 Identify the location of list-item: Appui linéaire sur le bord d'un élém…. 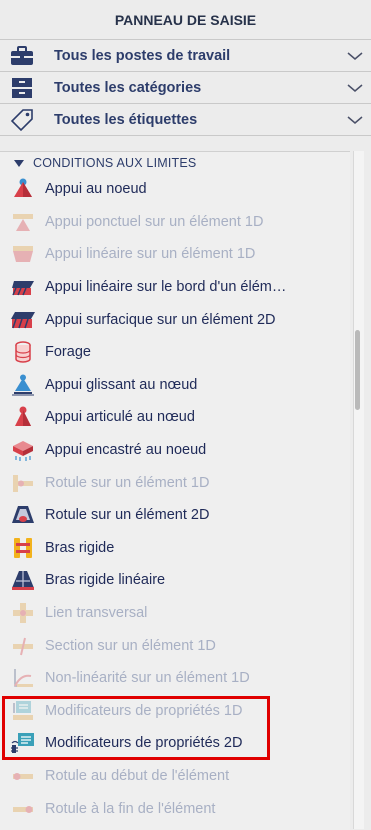
(175, 287).